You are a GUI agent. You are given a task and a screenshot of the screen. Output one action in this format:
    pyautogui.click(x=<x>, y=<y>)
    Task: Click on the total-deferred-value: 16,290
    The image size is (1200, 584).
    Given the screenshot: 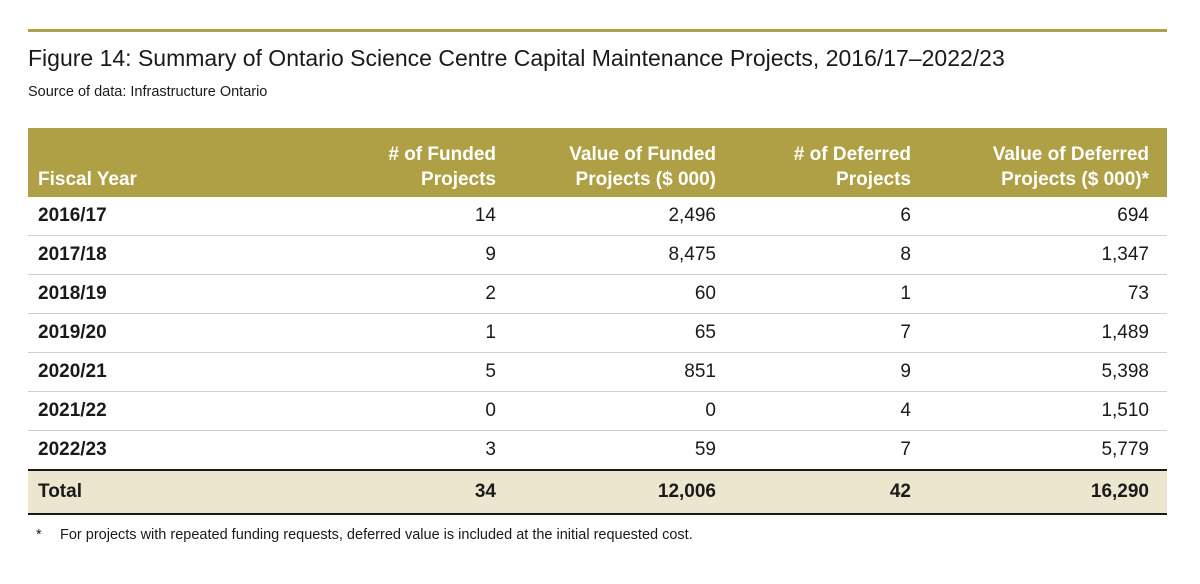 What is the action you would take?
    pyautogui.click(x=1048, y=492)
    